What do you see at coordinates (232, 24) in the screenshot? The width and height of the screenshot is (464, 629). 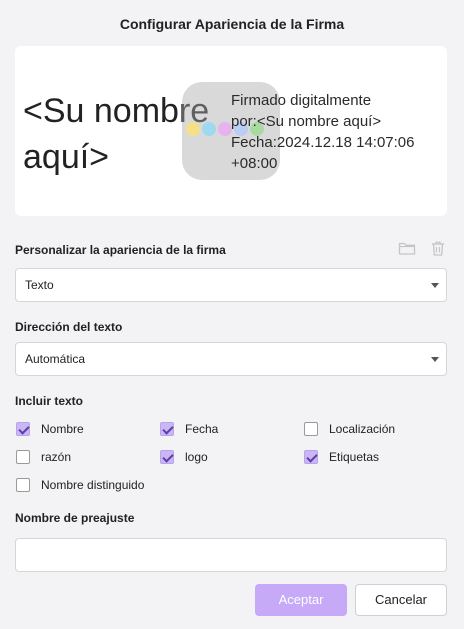 I see `dialog-title: Configurar Apariencia de la Firma` at bounding box center [232, 24].